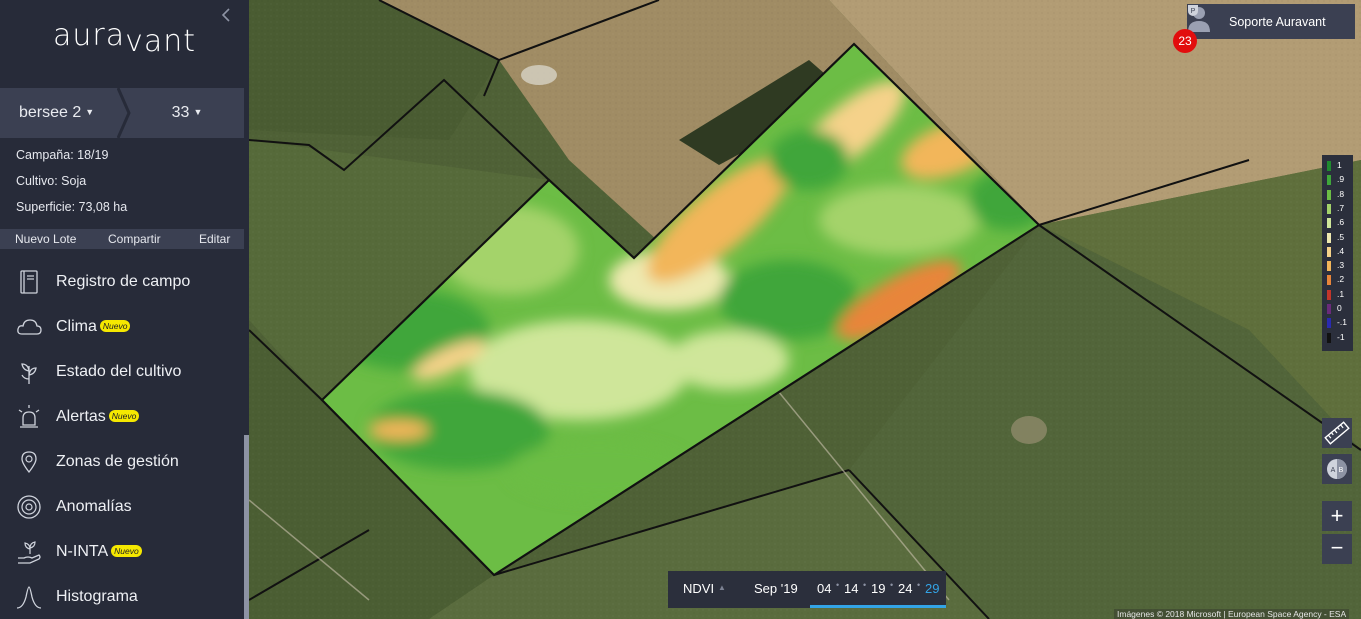  I want to click on hand-sprout-icon, so click(29, 552).